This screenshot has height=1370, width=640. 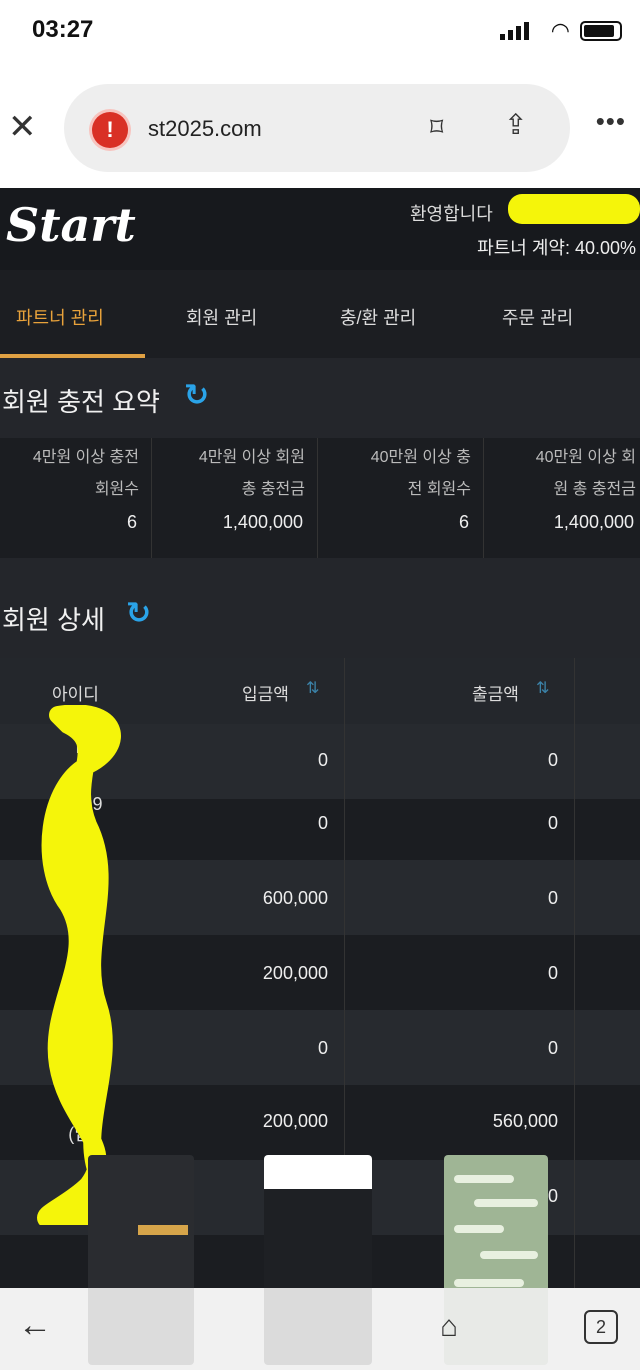 What do you see at coordinates (495, 692) in the screenshot?
I see `col-withdraw-header: 출금액` at bounding box center [495, 692].